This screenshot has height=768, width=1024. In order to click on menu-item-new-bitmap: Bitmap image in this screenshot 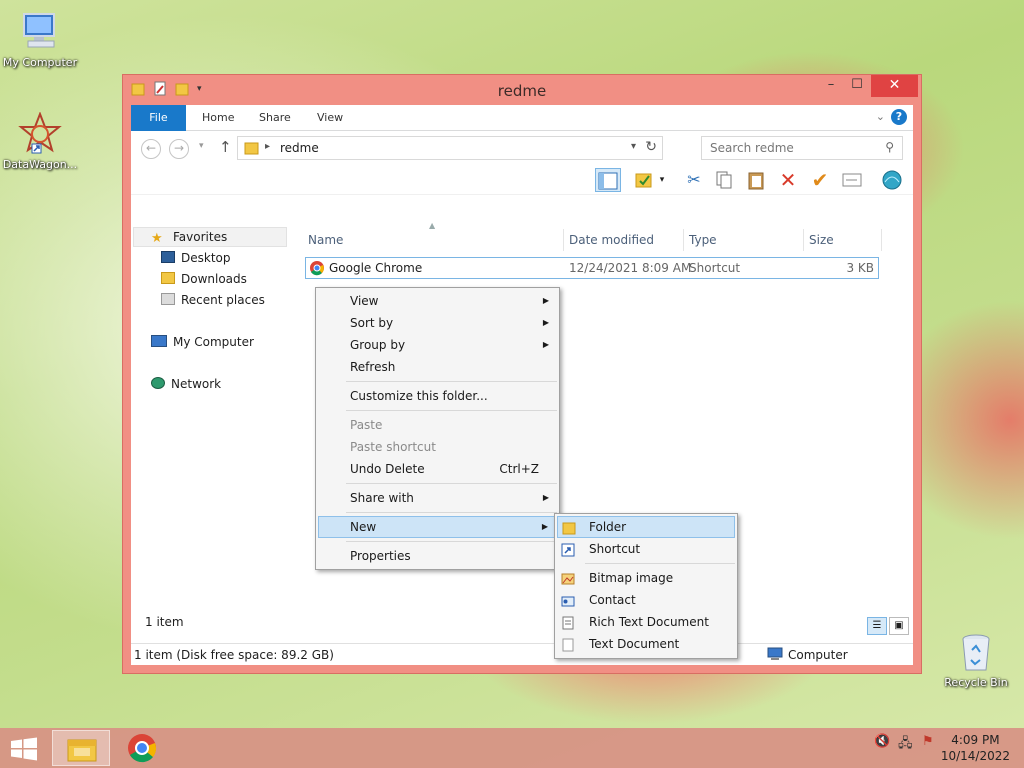, I will do `click(646, 578)`.